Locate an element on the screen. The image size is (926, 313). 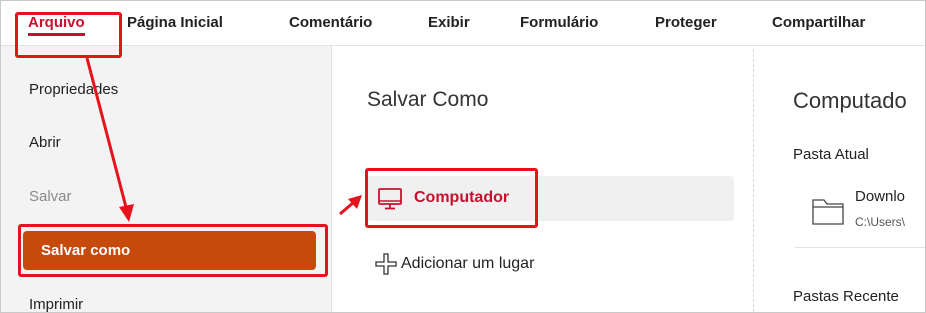
menu-proteger: Proteger is located at coordinates (686, 23).